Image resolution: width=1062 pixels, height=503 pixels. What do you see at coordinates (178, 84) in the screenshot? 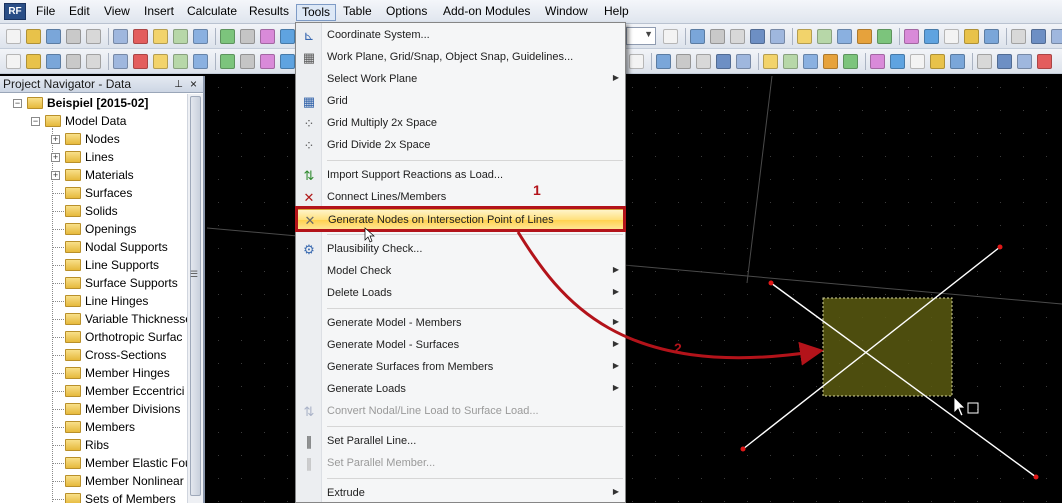
I see `pin-icon: ⊥` at bounding box center [178, 84].